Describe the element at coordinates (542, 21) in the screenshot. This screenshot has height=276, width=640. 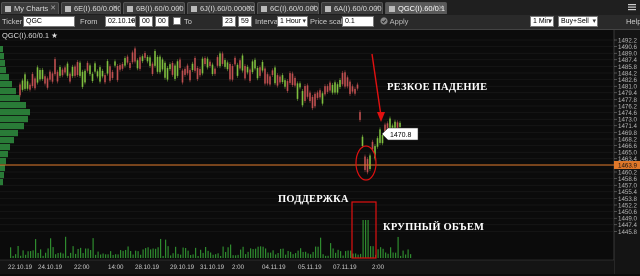
I see `timeframe-select: 1 Min` at that location.